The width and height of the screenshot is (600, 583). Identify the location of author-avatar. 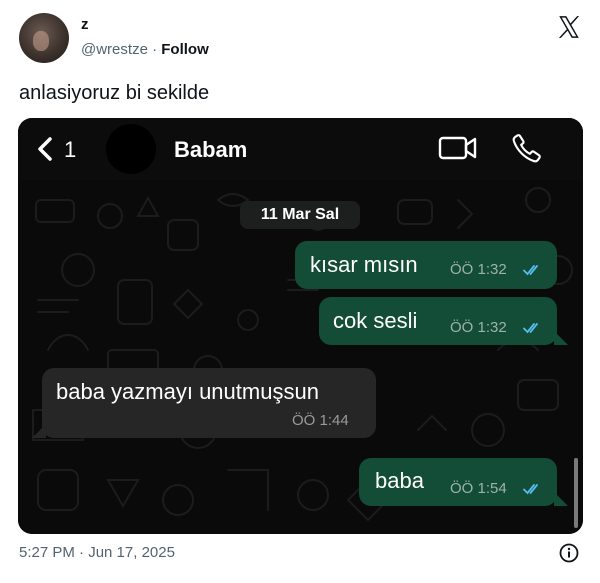
(44, 38).